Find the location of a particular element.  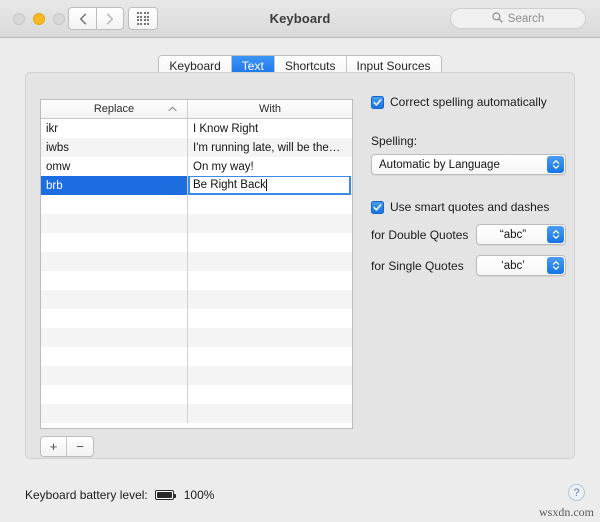

battery-status-row: Keyboard battery level: 100% is located at coordinates (119, 495).